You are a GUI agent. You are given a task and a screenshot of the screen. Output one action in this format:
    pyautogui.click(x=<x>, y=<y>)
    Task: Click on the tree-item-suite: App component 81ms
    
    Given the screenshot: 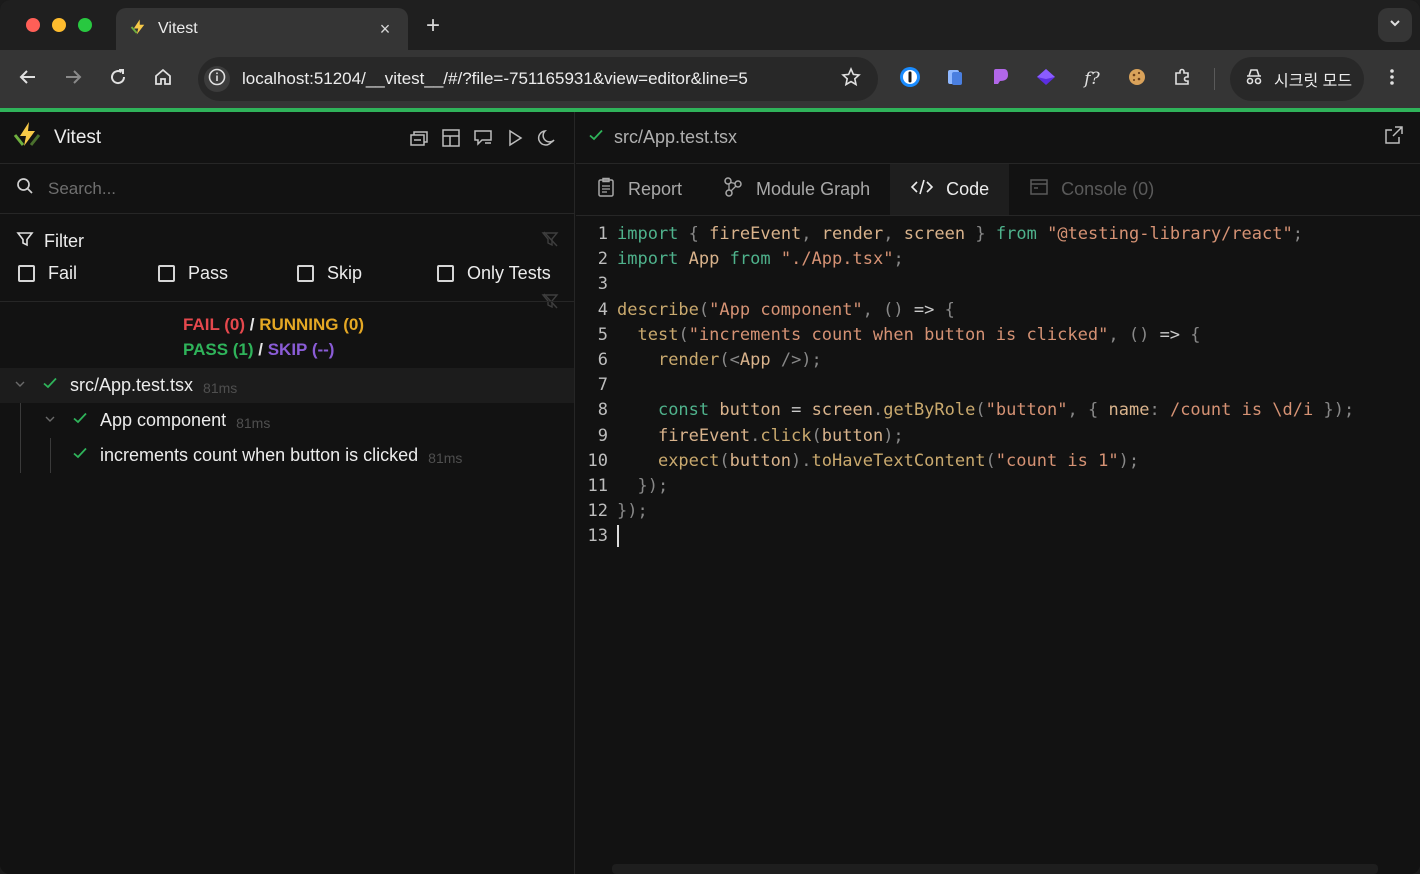 What is the action you would take?
    pyautogui.click(x=287, y=438)
    